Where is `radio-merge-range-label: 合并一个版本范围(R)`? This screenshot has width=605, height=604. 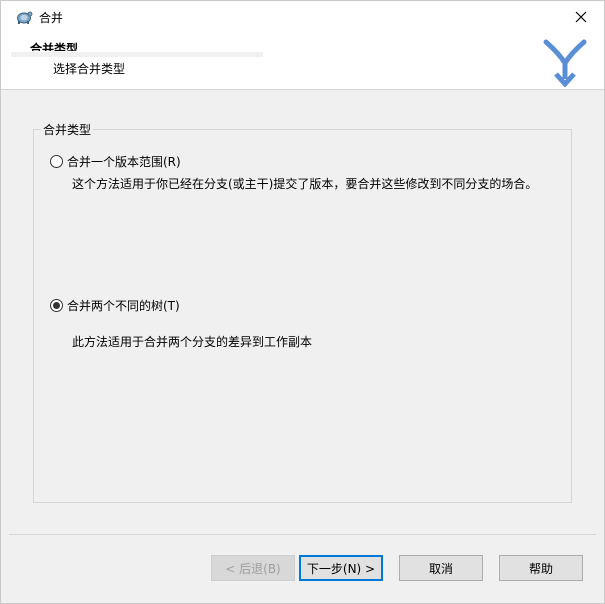
radio-merge-range-label: 合并一个版本范围(R) is located at coordinates (124, 162).